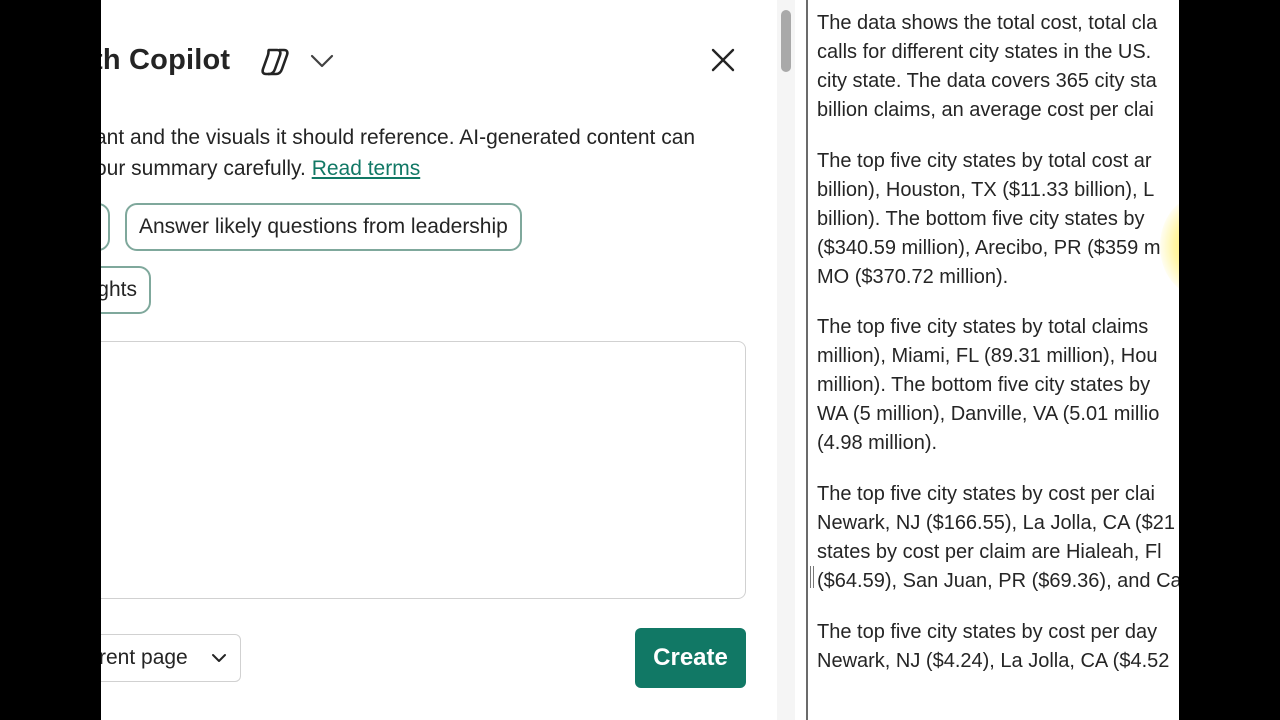 The height and width of the screenshot is (720, 1280). I want to click on summary-line: ($340.59 million), Arecibo, PR ($359 m, so click(989, 248).